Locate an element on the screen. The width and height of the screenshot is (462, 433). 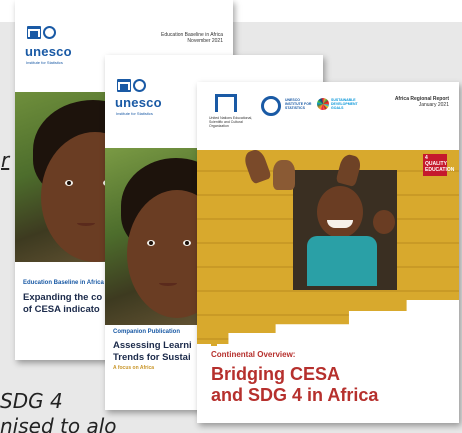
cover3-header: Africa Regional Report January 2021 is located at coordinates (422, 102).